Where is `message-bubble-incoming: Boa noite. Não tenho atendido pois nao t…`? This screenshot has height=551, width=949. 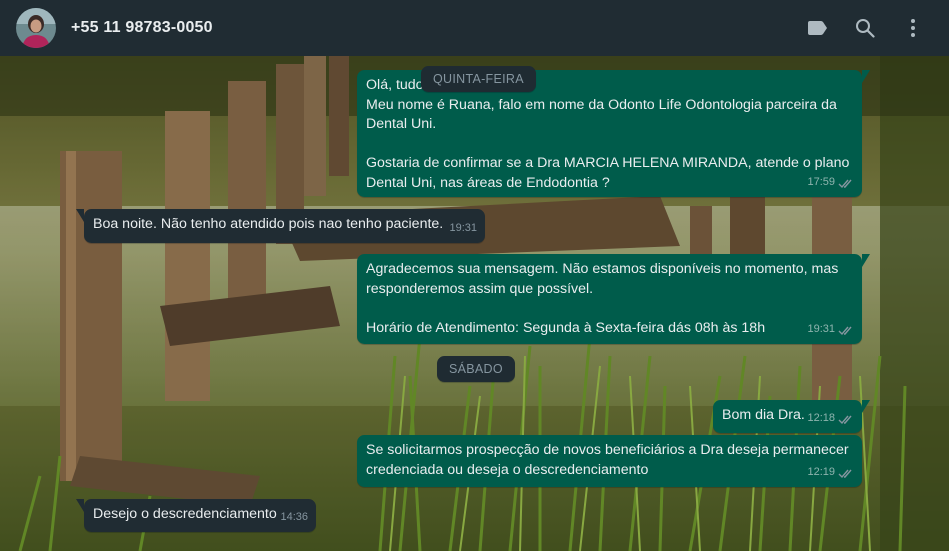 message-bubble-incoming: Boa noite. Não tenho atendido pois nao t… is located at coordinates (280, 226).